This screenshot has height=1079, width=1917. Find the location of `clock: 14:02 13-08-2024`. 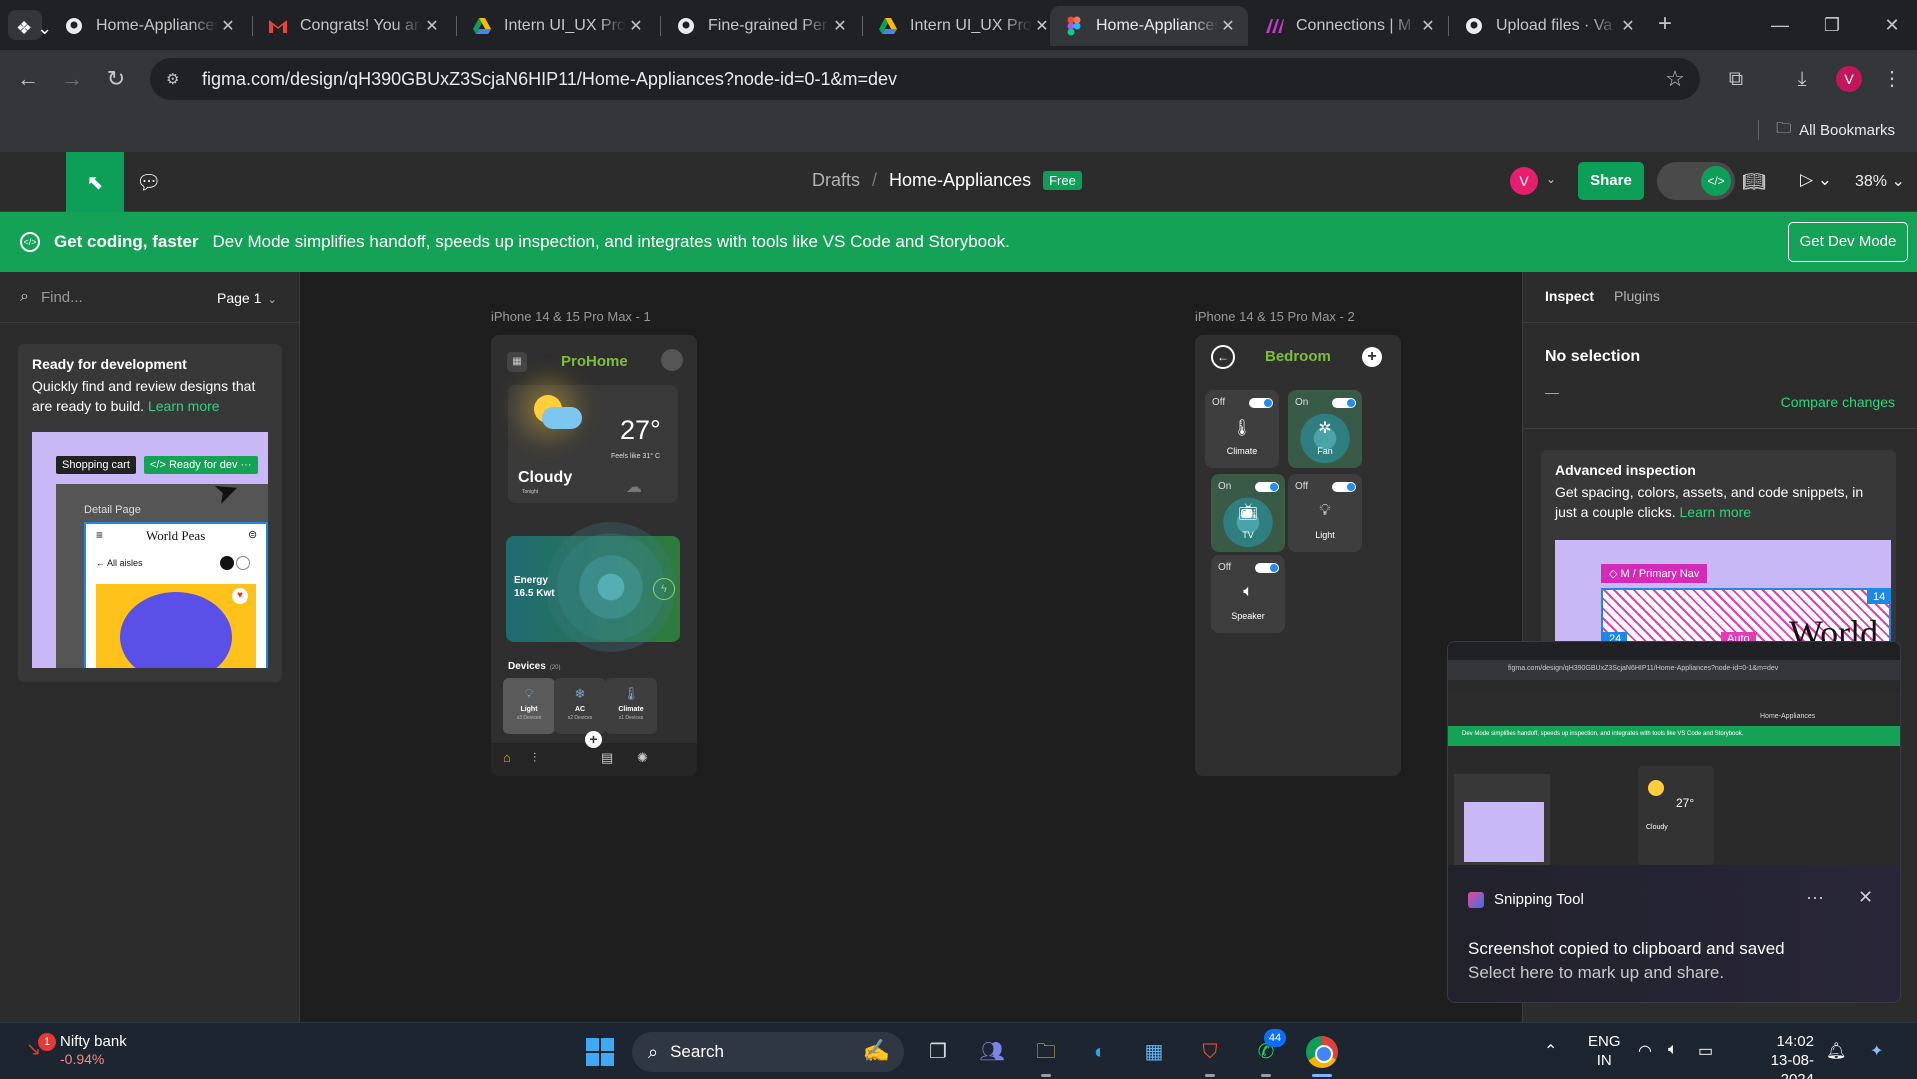

clock: 14:02 13-08-2024 is located at coordinates (1779, 1055).